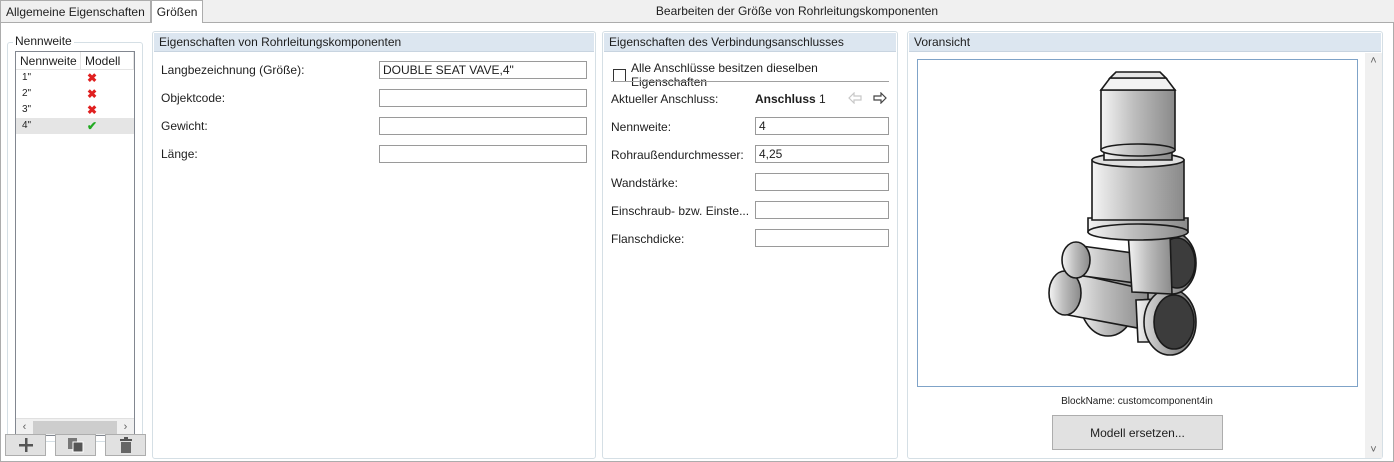  I want to click on nennweite-group-title: Nennweite, so click(43, 41).